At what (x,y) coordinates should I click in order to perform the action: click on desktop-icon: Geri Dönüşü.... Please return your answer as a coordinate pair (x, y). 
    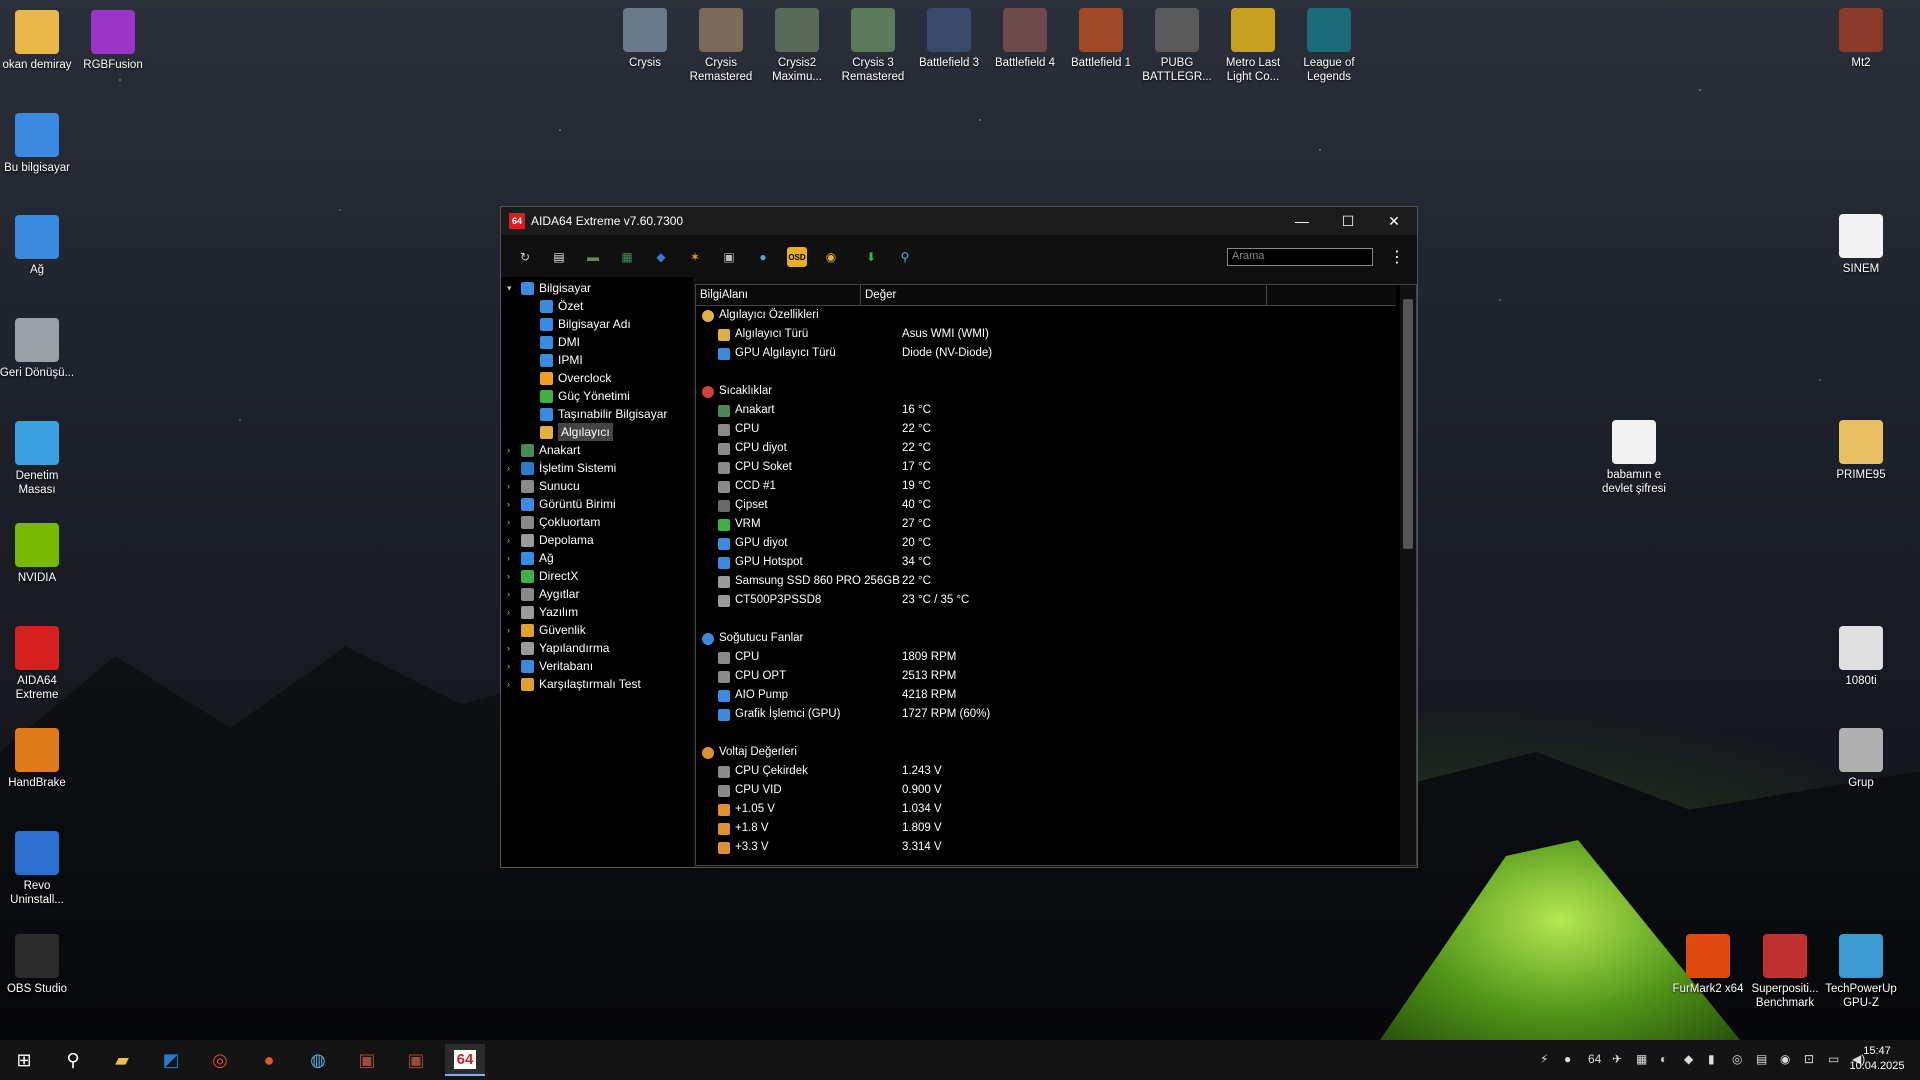
    Looking at the image, I should click on (37, 349).